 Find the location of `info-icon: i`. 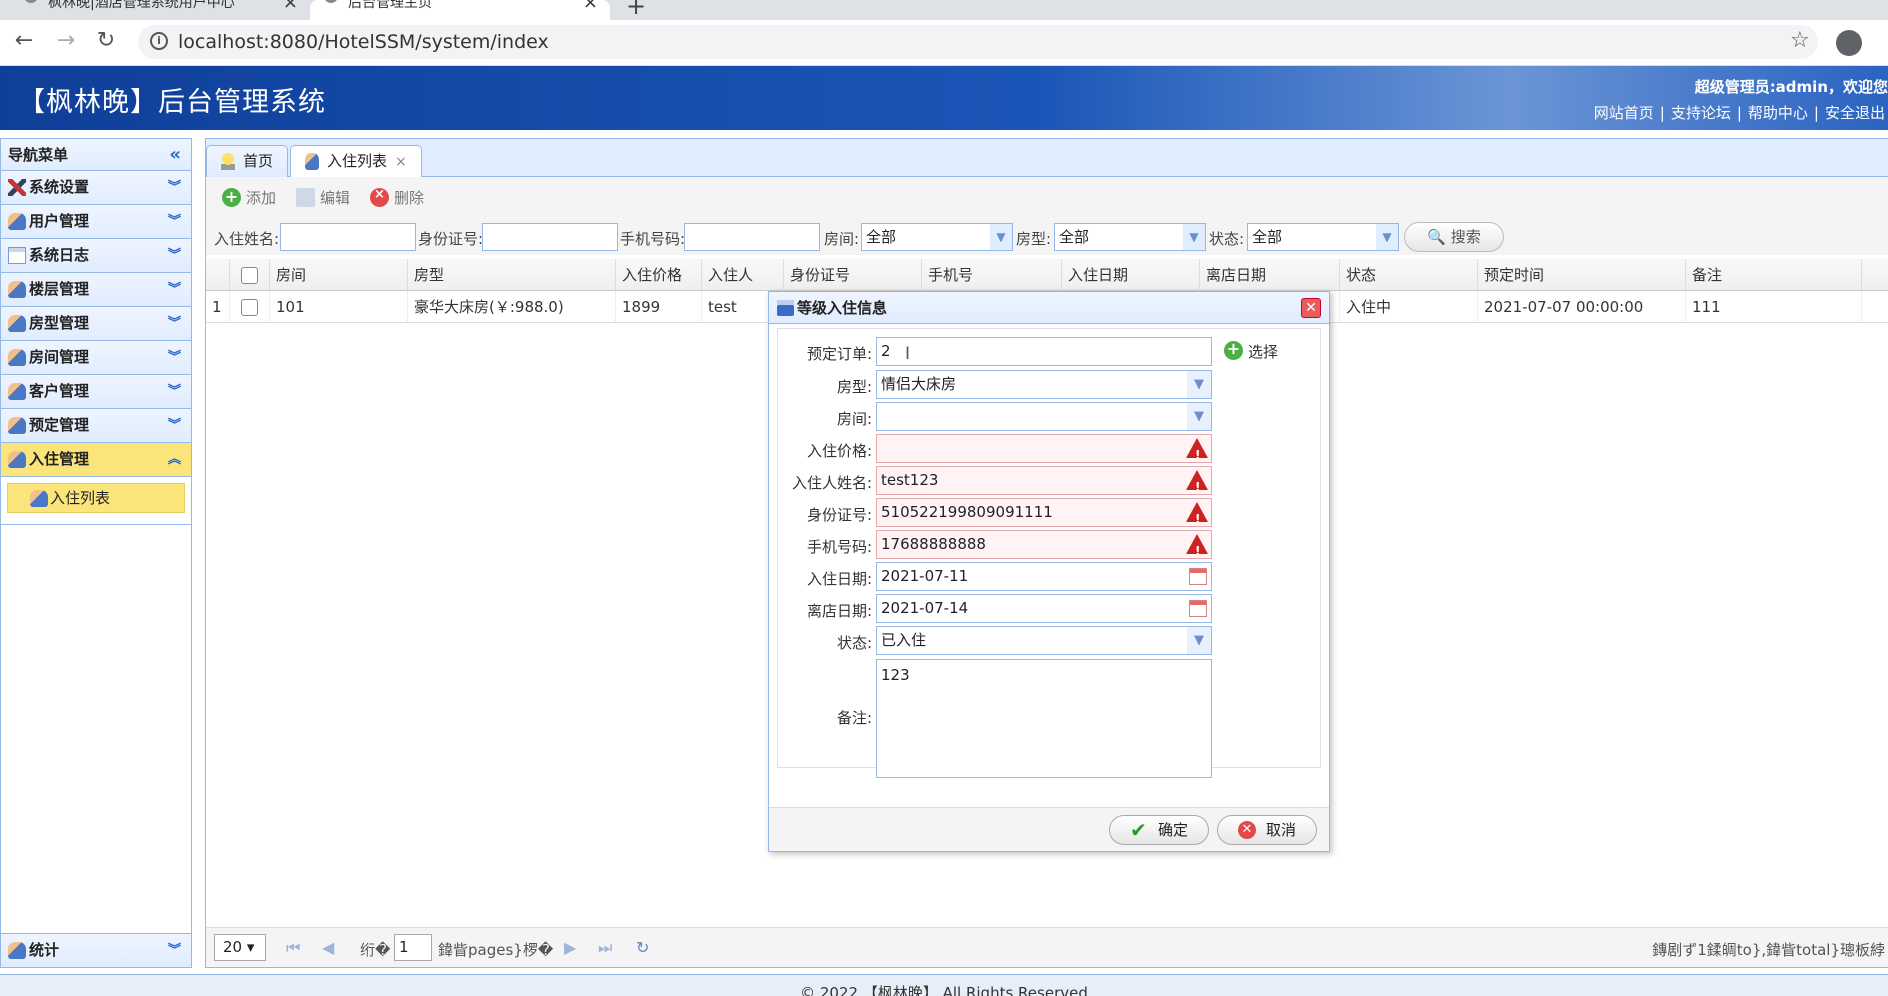

info-icon: i is located at coordinates (159, 41).